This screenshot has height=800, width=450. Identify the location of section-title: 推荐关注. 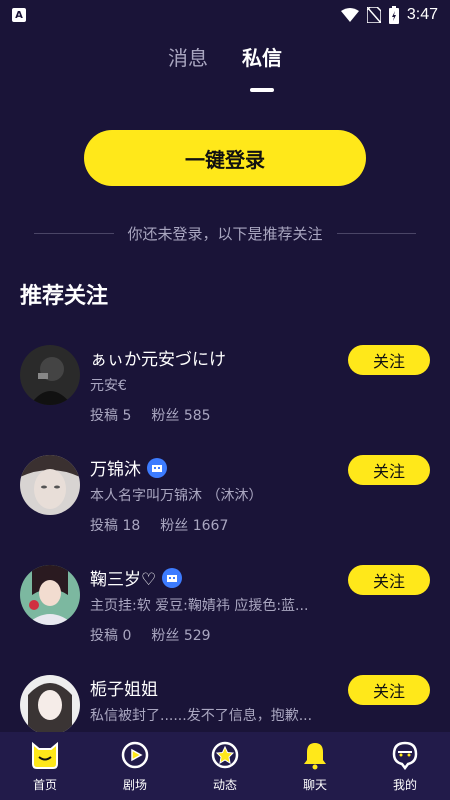
(64, 296).